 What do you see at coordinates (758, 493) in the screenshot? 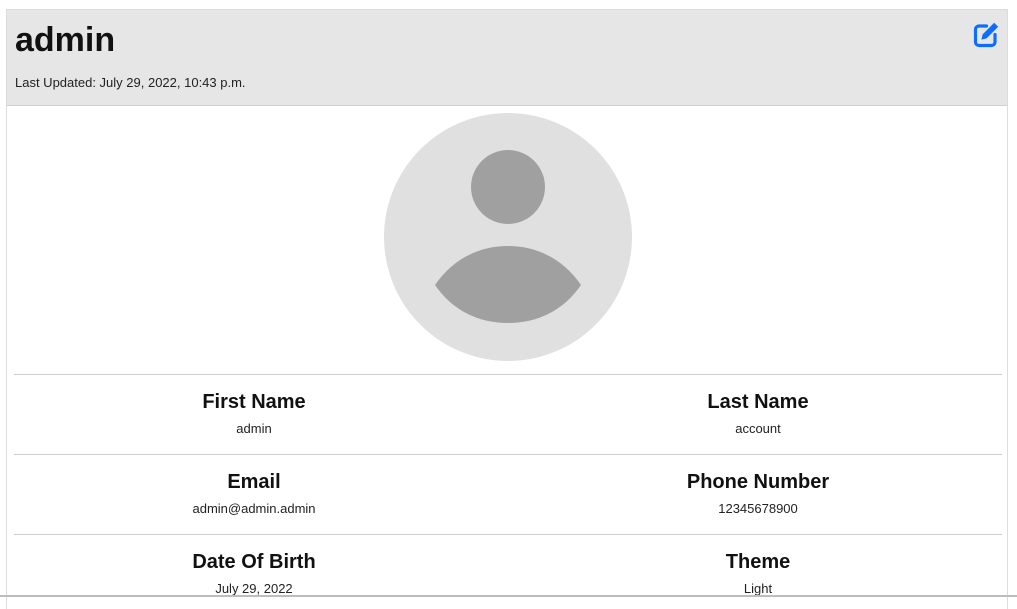
I see `phone-number-field: Phone Number 12345678900` at bounding box center [758, 493].